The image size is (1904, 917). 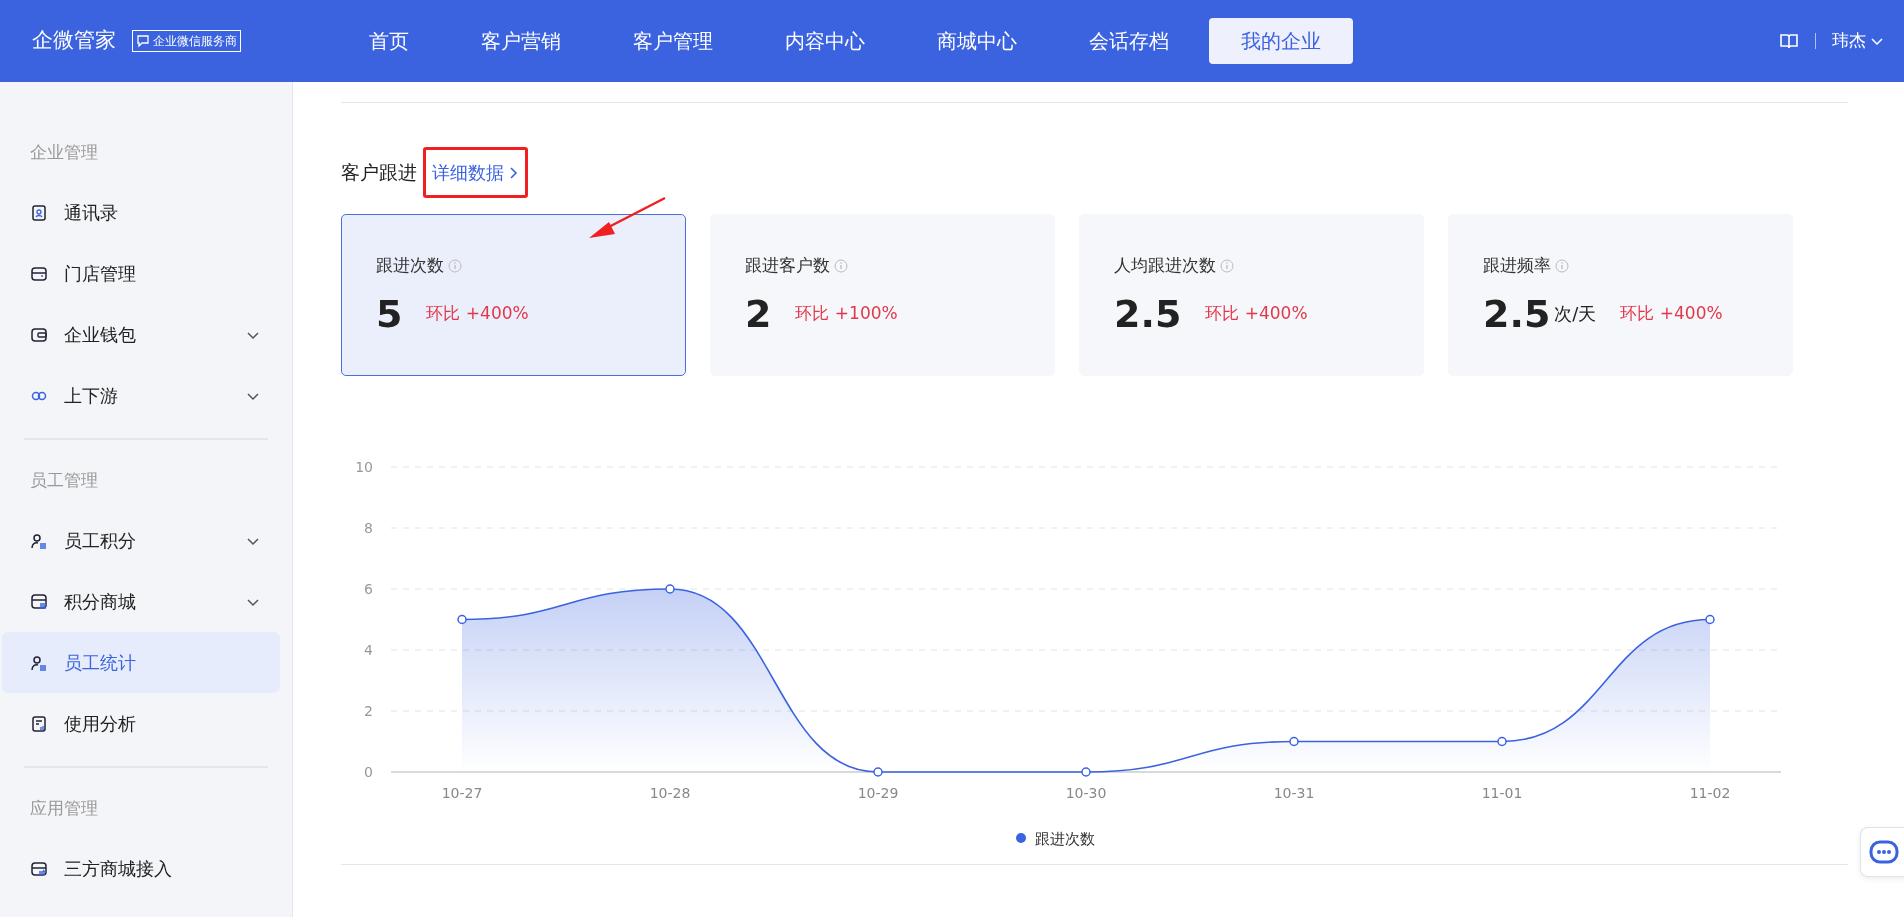 I want to click on x-tick-label: 10-31, so click(x=1294, y=793).